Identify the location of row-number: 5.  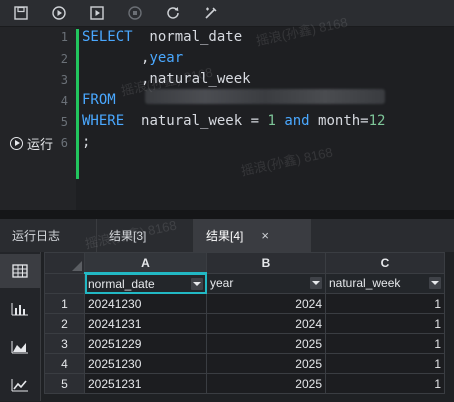
(64, 383).